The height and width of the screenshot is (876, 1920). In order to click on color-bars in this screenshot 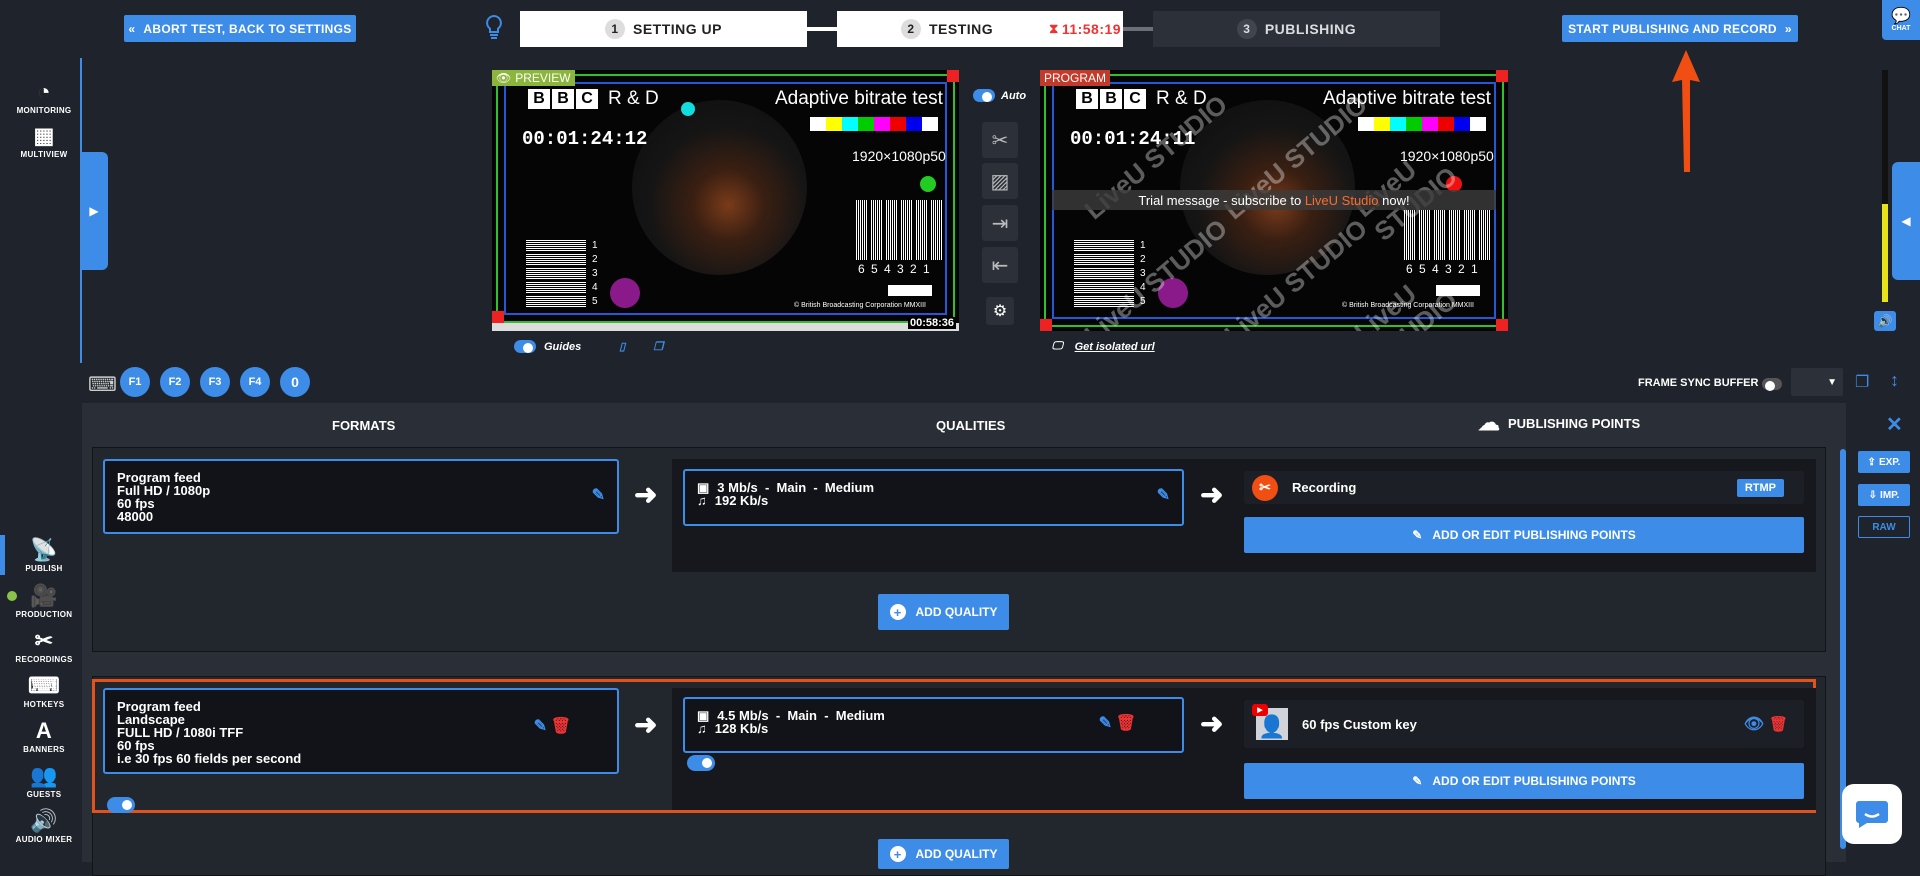, I will do `click(874, 124)`.